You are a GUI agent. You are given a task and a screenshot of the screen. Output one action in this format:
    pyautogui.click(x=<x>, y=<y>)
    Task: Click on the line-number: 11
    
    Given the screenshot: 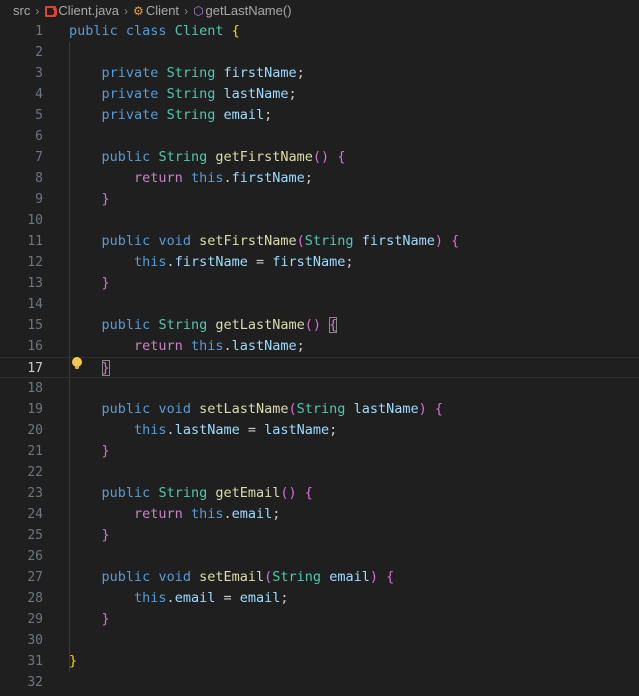 What is the action you would take?
    pyautogui.click(x=35, y=241)
    